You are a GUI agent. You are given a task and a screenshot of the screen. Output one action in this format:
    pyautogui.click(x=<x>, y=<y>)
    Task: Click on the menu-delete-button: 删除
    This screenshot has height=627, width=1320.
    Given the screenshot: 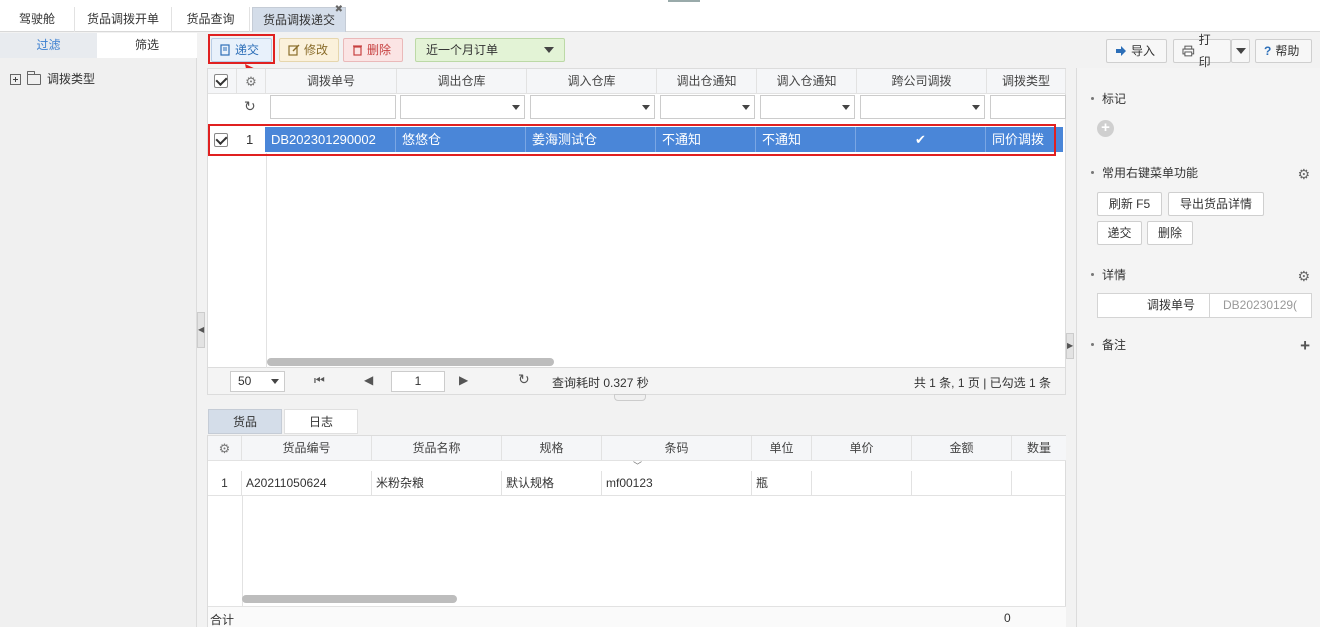 What is the action you would take?
    pyautogui.click(x=1170, y=233)
    